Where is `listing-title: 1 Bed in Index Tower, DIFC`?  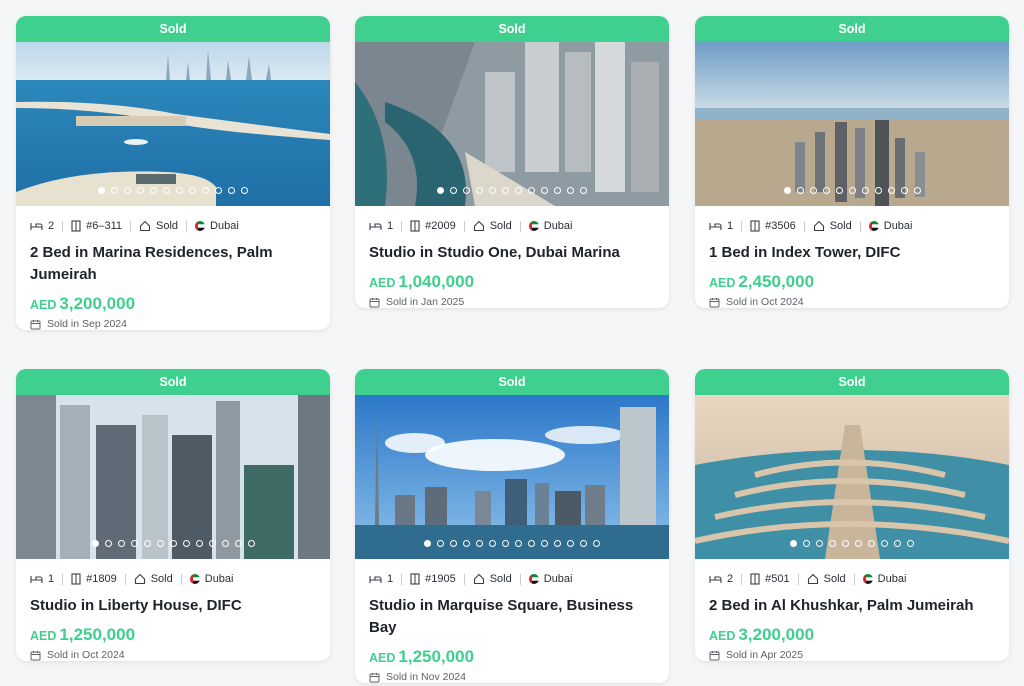 listing-title: 1 Bed in Index Tower, DIFC is located at coordinates (852, 253).